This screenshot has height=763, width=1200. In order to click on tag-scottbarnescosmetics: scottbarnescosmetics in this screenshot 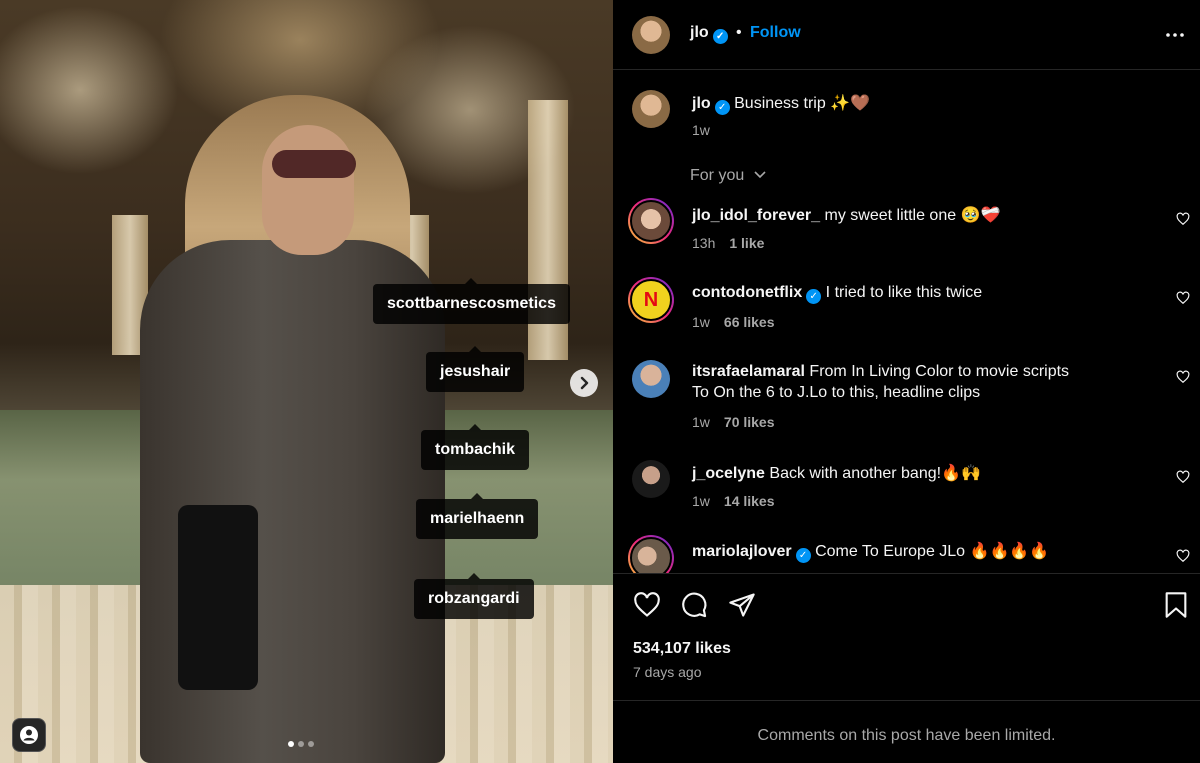, I will do `click(471, 301)`.